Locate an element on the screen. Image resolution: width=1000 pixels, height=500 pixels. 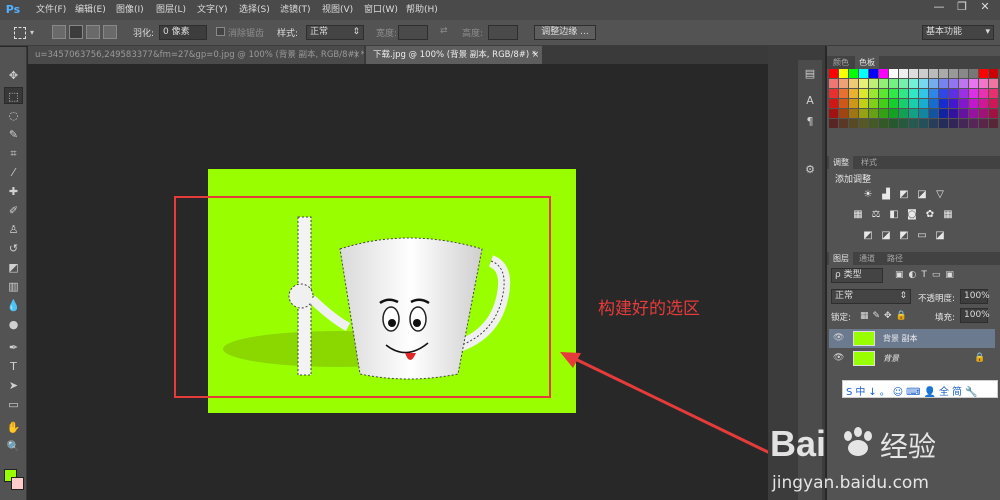
black-white-icon: ◧ is located at coordinates (894, 215).